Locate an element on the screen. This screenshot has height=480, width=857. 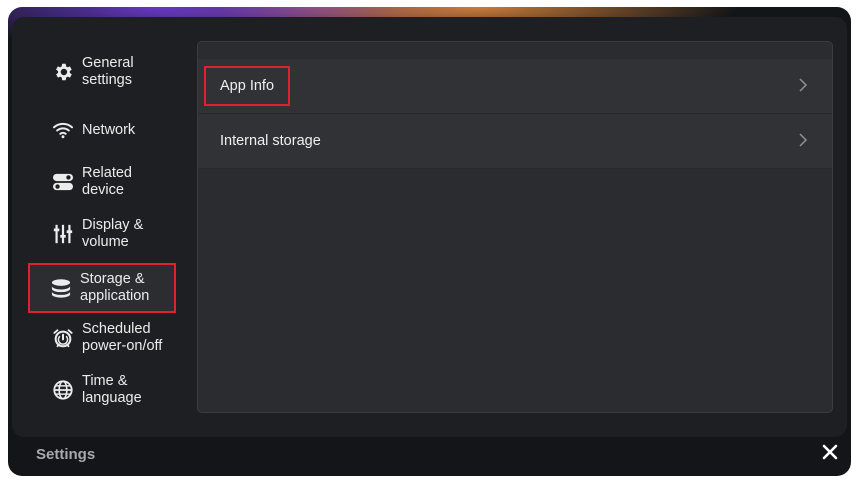
sidebar-item-related-device: Related device is located at coordinates (105, 182).